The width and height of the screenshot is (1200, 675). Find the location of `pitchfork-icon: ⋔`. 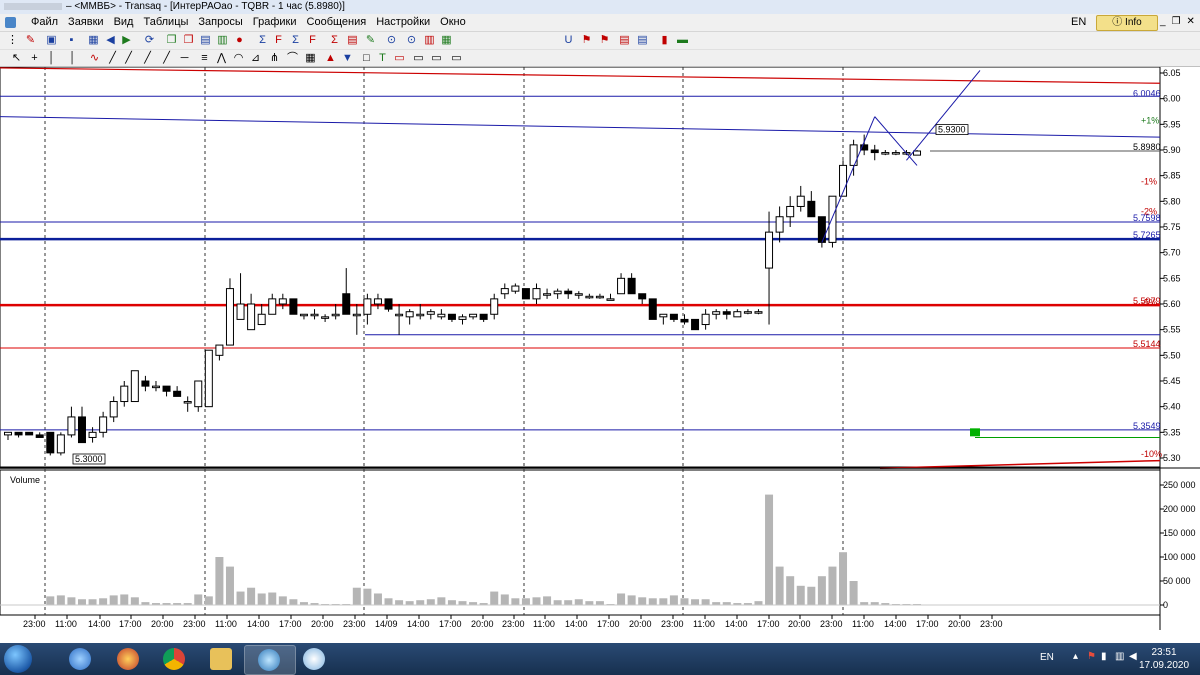

pitchfork-icon: ⋔ is located at coordinates (274, 58).